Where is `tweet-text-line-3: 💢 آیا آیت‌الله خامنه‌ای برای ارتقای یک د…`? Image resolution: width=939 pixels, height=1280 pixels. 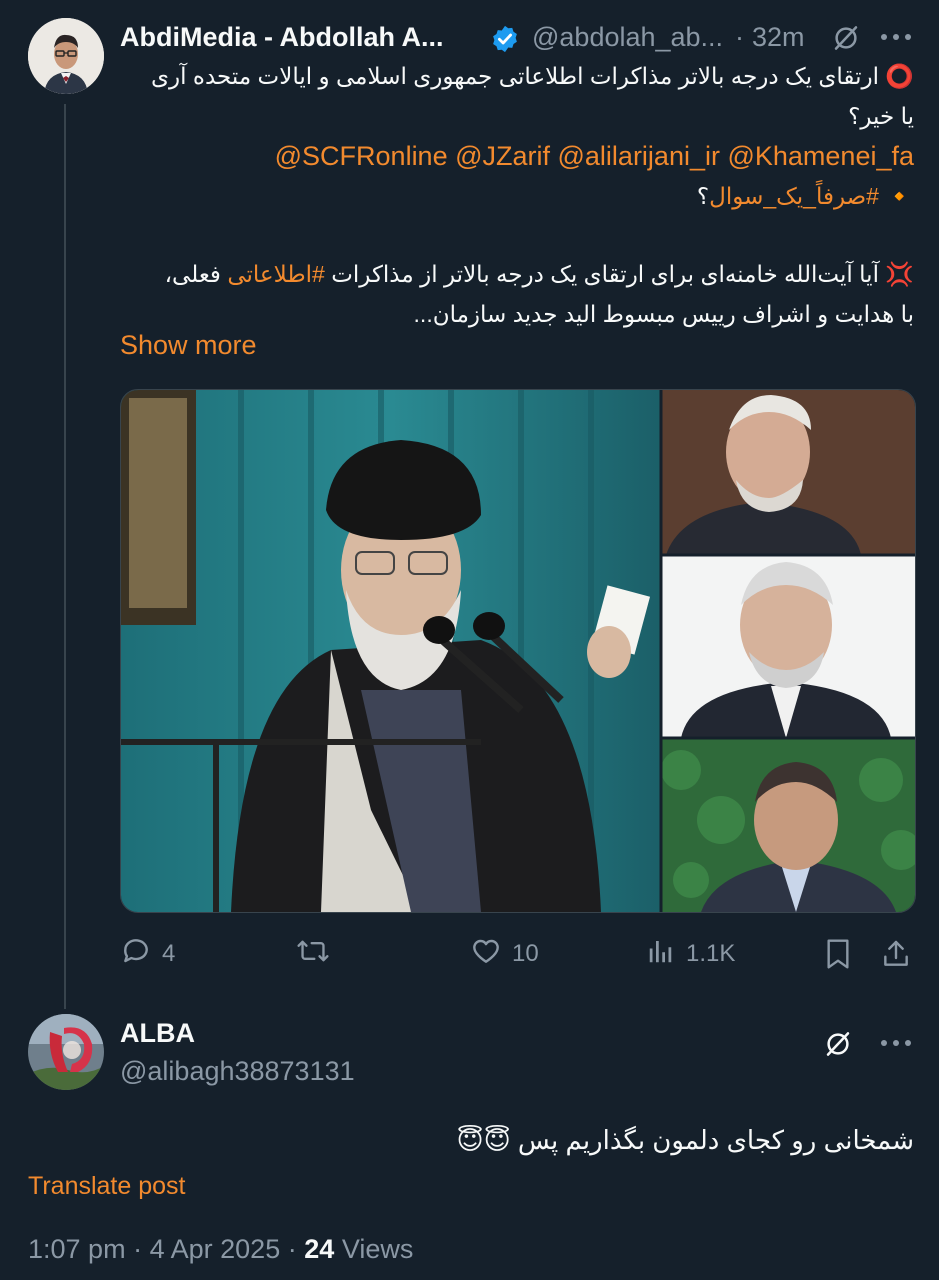 tweet-text-line-3: 💢 آیا آیت‌الله خامنه‌ای برای ارتقای یک د… is located at coordinates (512, 274).